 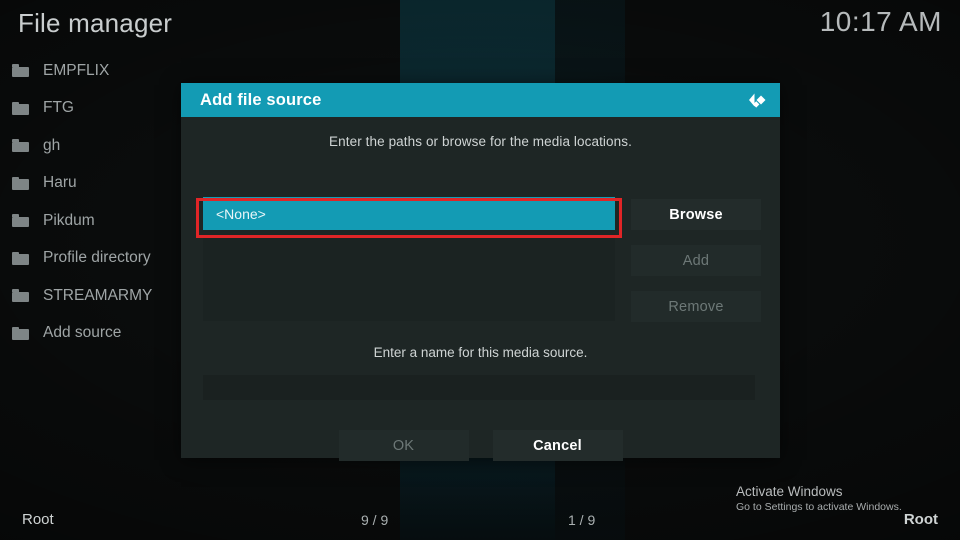 I want to click on sidebar-item-label: Pikdum, so click(x=69, y=220).